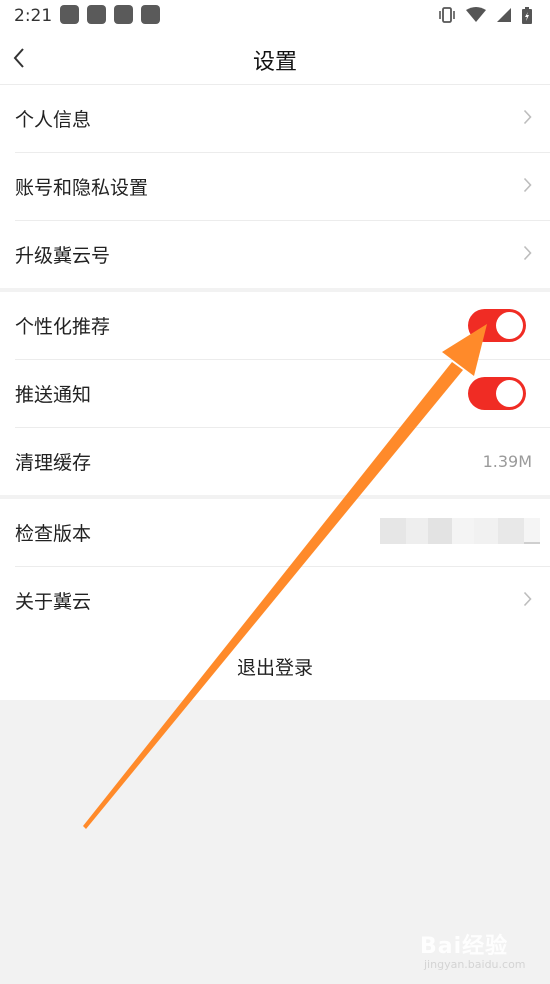 This screenshot has height=984, width=550. What do you see at coordinates (63, 256) in the screenshot?
I see `row-label: 升级冀云号` at bounding box center [63, 256].